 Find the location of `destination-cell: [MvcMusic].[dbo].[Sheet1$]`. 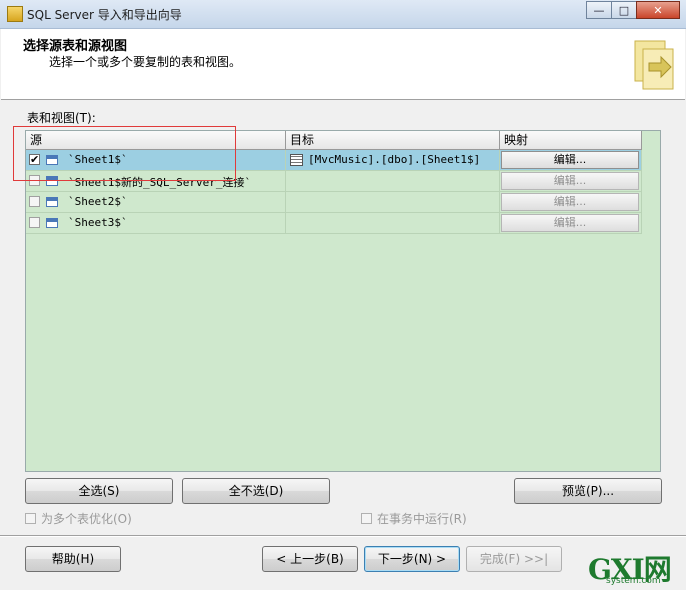

destination-cell: [MvcMusic].[dbo].[Sheet1$] is located at coordinates (393, 160).